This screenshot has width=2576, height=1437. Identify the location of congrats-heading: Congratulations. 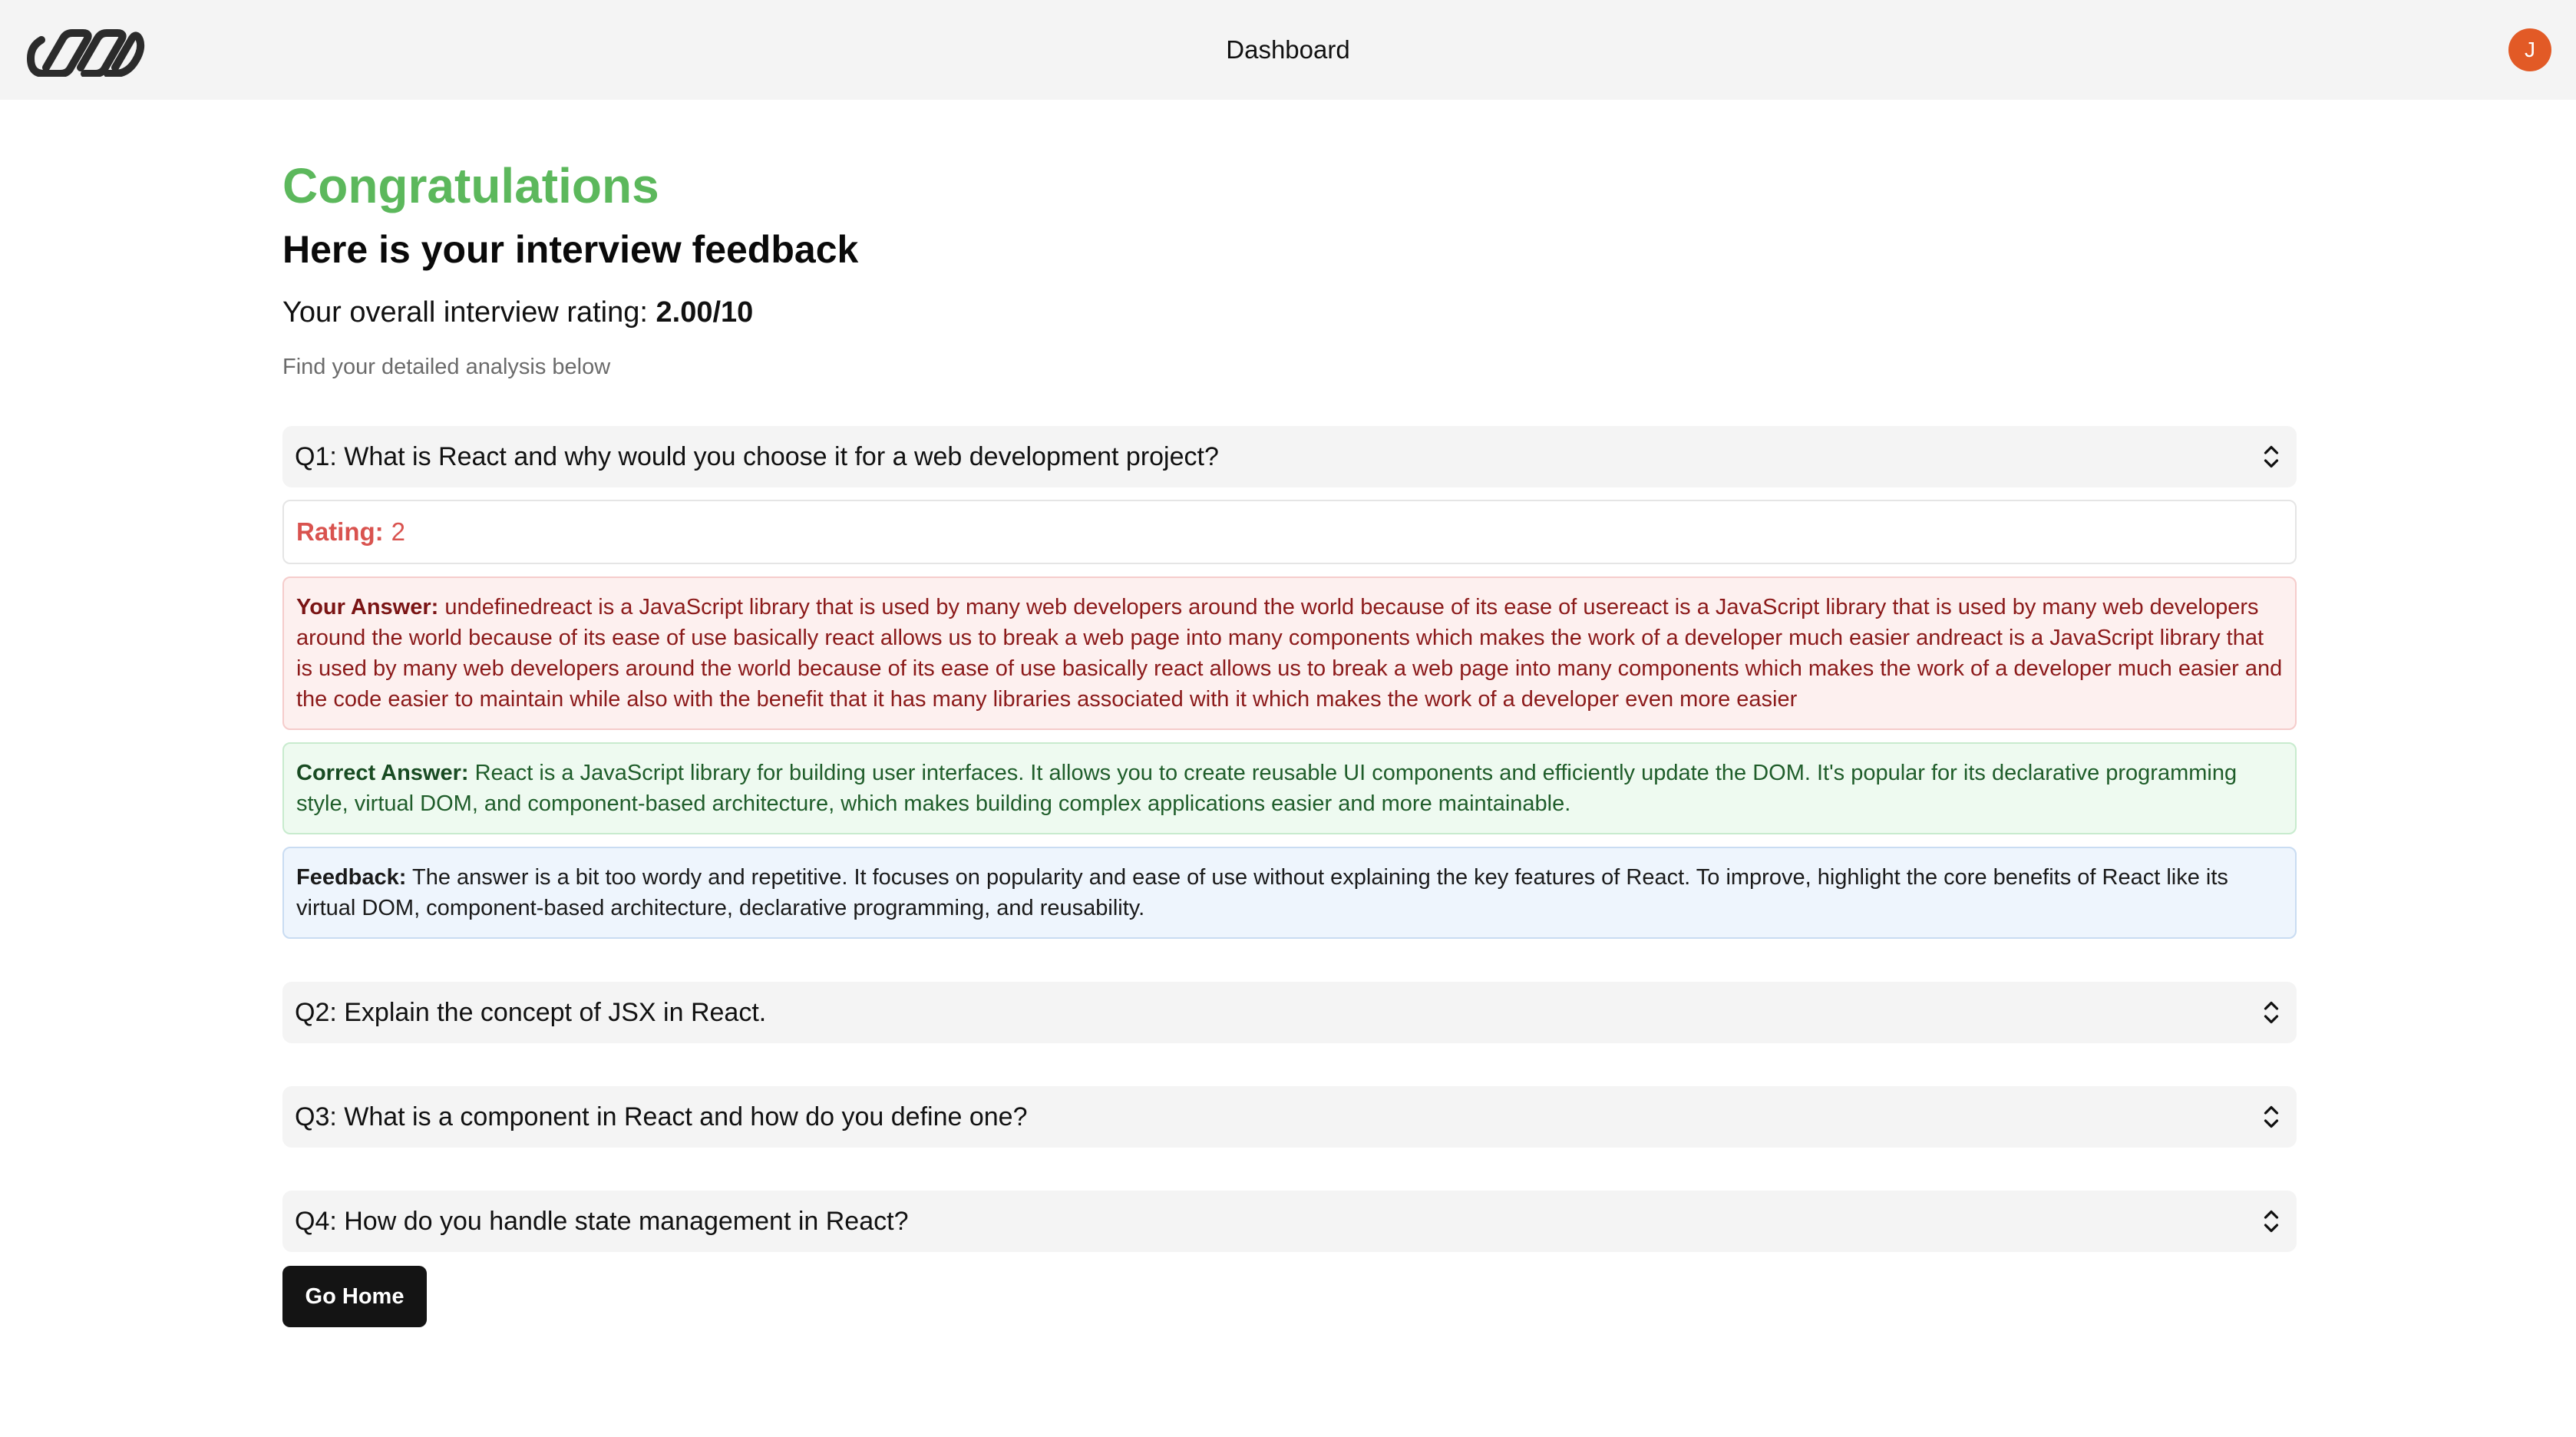
(470, 185).